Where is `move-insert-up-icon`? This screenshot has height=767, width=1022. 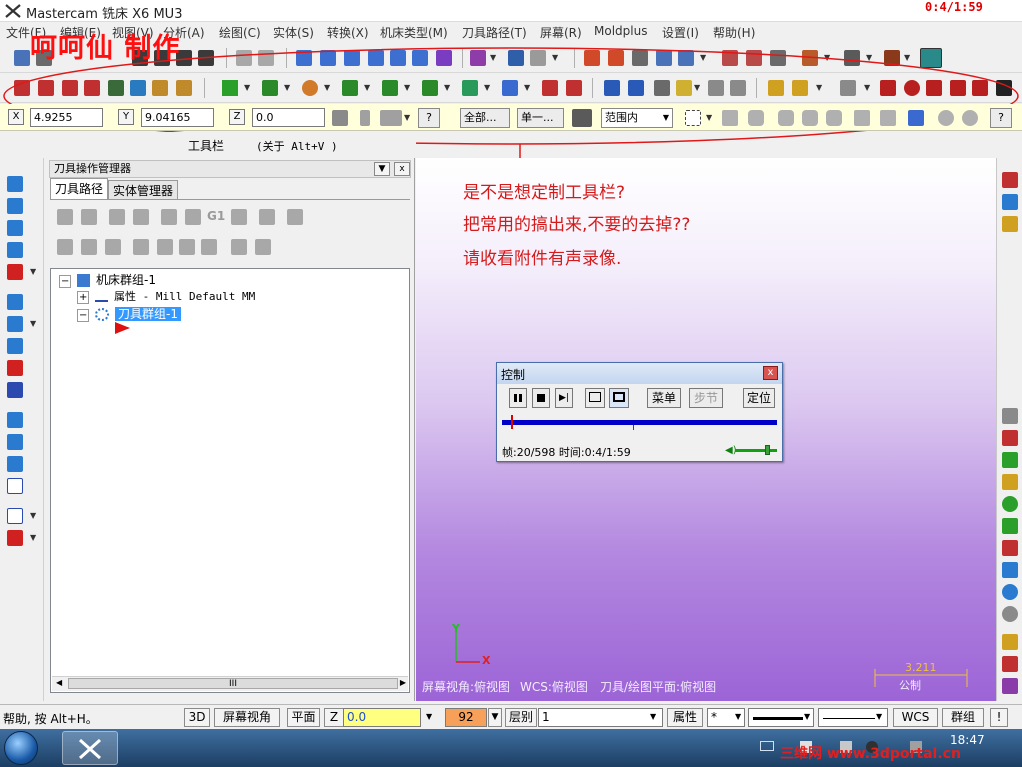 move-insert-up-icon is located at coordinates (165, 247).